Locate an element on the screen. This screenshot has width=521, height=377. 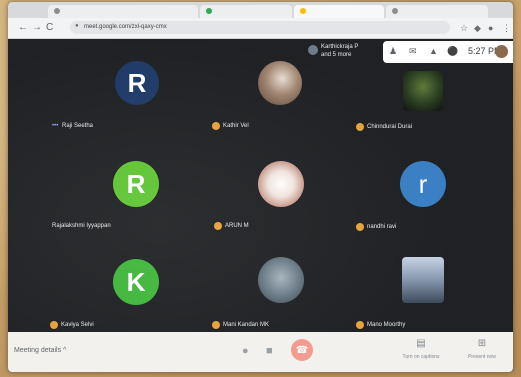
menu-icon: ⋮ is located at coordinates (506, 28).